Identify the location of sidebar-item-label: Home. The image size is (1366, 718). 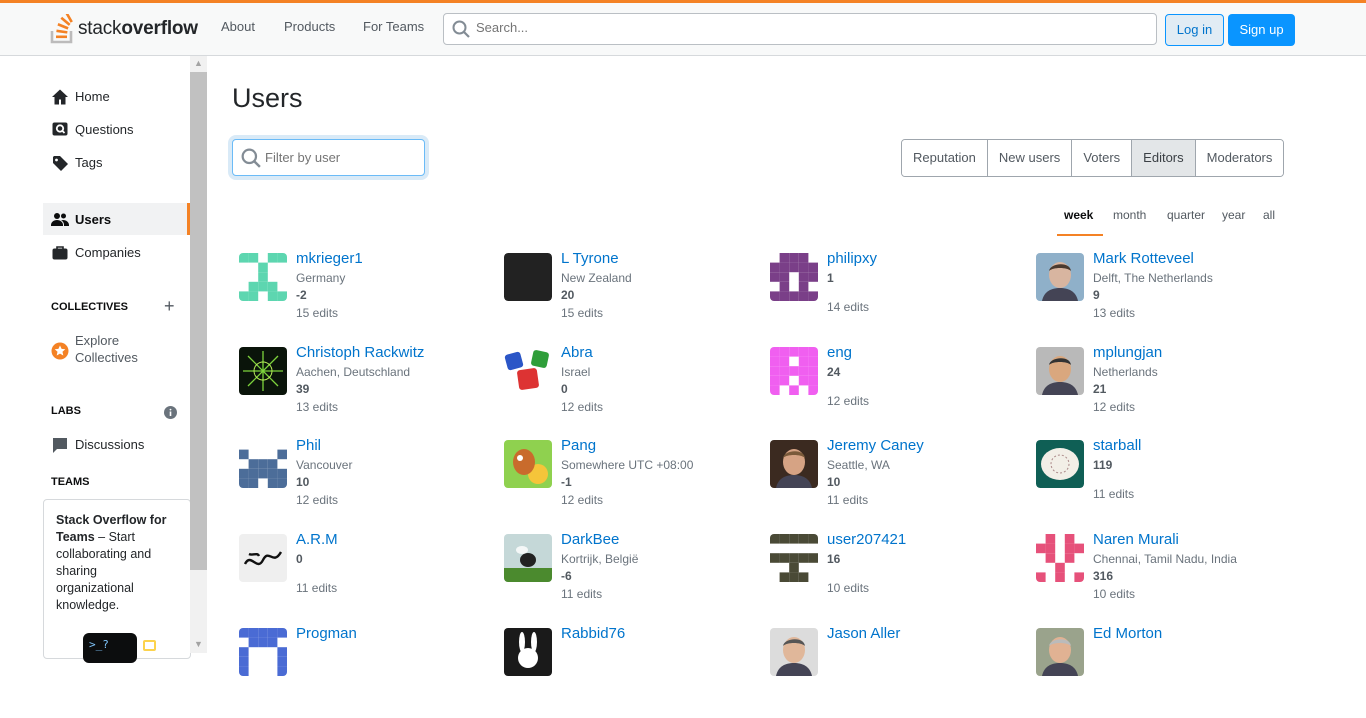
(92, 96).